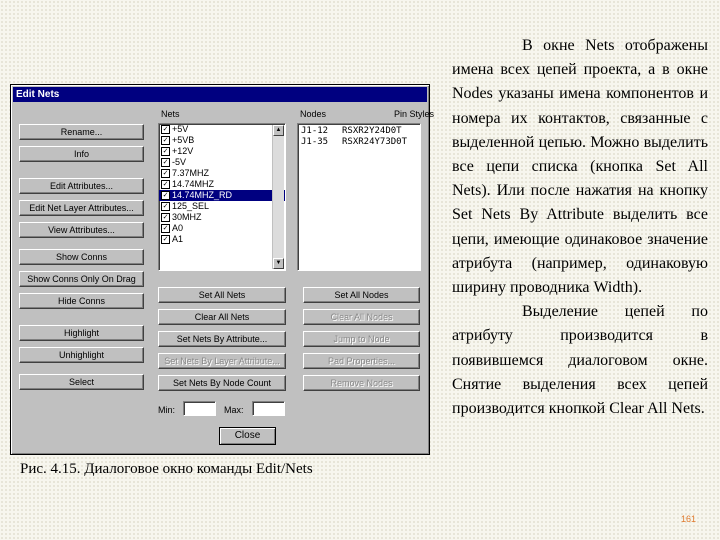  Describe the element at coordinates (222, 151) in the screenshot. I see `net-list-item: ✓ +12V` at that location.